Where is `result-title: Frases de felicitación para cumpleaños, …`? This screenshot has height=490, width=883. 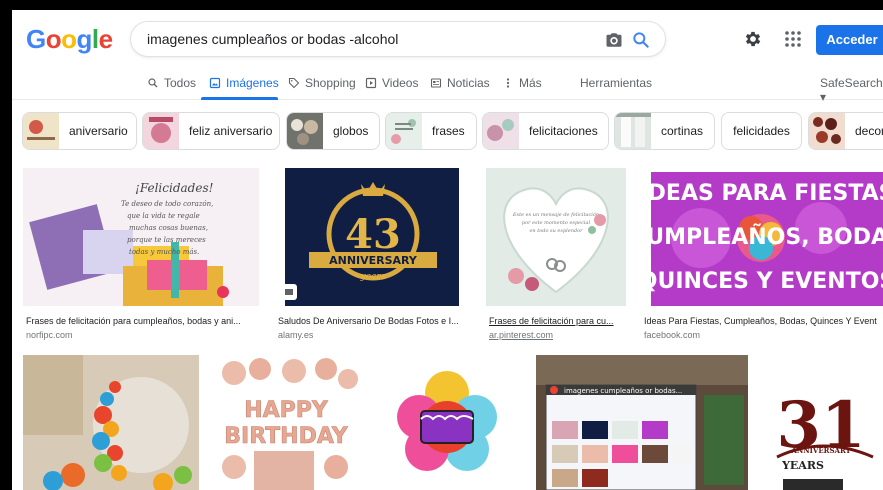 result-title: Frases de felicitación para cumpleaños, … is located at coordinates (141, 321).